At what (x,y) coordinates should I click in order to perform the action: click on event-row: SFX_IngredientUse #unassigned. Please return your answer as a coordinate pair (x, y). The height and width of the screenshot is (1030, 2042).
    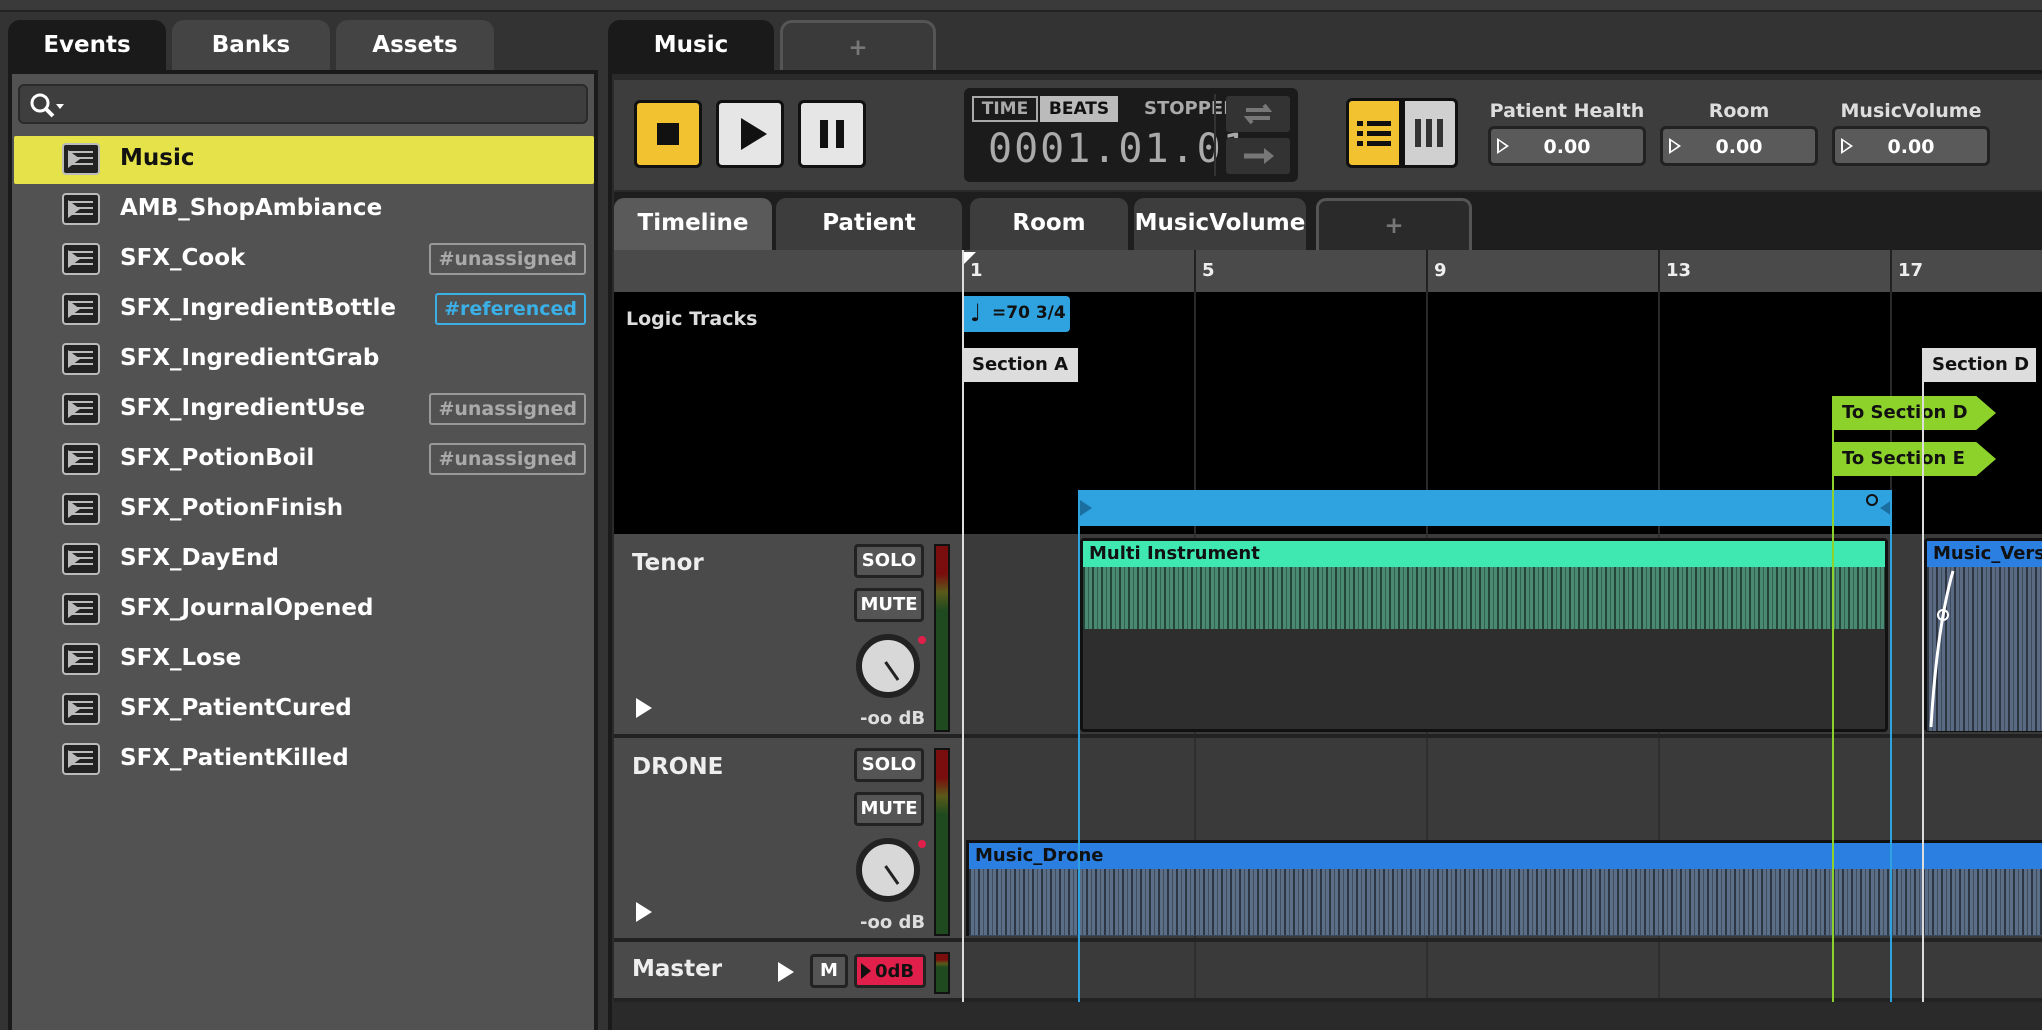
    Looking at the image, I should click on (304, 410).